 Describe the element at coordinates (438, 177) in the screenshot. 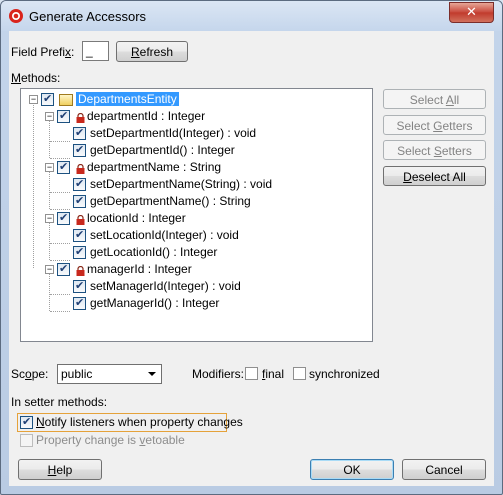

I see `deselect-all-label: eselect All` at that location.